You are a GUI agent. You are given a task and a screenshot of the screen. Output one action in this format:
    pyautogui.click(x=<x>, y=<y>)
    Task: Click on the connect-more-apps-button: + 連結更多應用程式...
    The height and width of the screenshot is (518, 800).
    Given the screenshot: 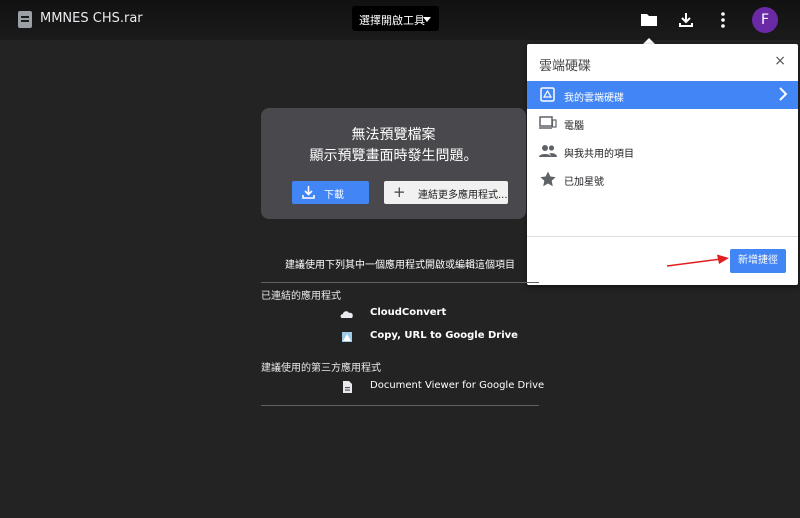 What is the action you would take?
    pyautogui.click(x=446, y=192)
    